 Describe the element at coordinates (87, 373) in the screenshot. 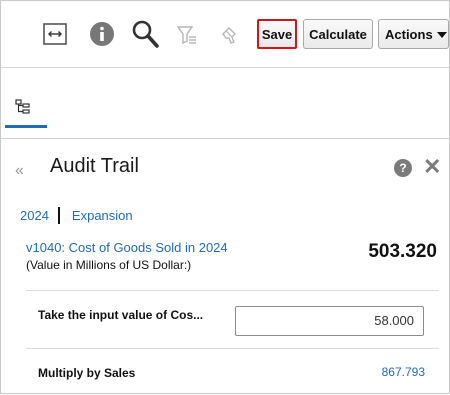

I see `step-label-multiply: Multiply by Sales` at that location.